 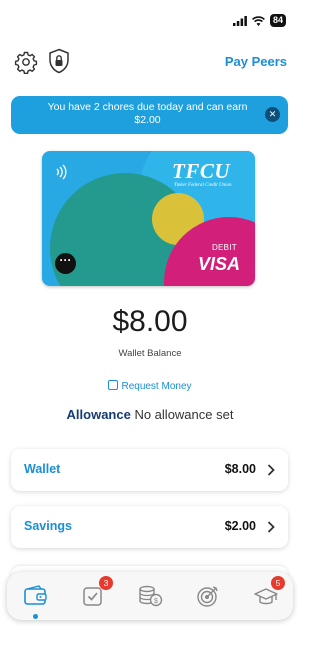 What do you see at coordinates (149, 470) in the screenshot?
I see `account-row-wallet: Wallet $8.00` at bounding box center [149, 470].